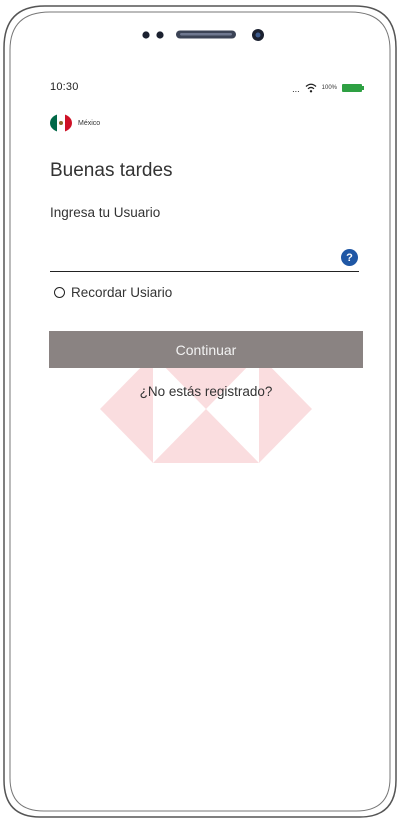  What do you see at coordinates (89, 123) in the screenshot?
I see `country-name: México` at bounding box center [89, 123].